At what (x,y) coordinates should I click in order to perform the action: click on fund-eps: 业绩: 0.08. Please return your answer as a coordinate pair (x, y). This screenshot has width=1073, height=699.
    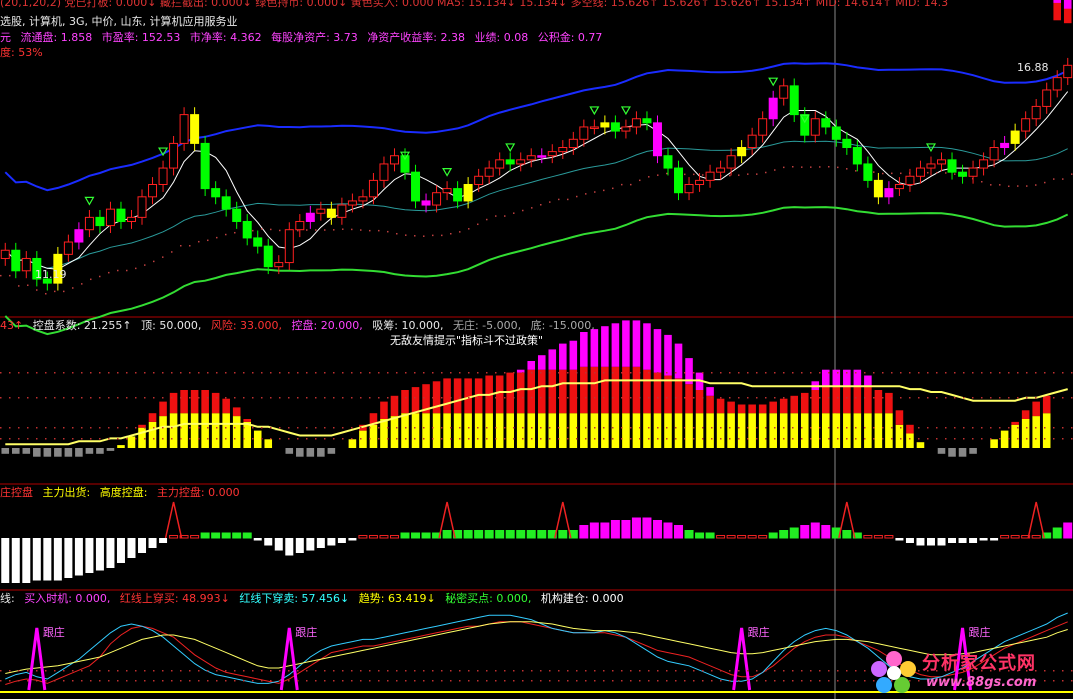
    Looking at the image, I should click on (501, 37).